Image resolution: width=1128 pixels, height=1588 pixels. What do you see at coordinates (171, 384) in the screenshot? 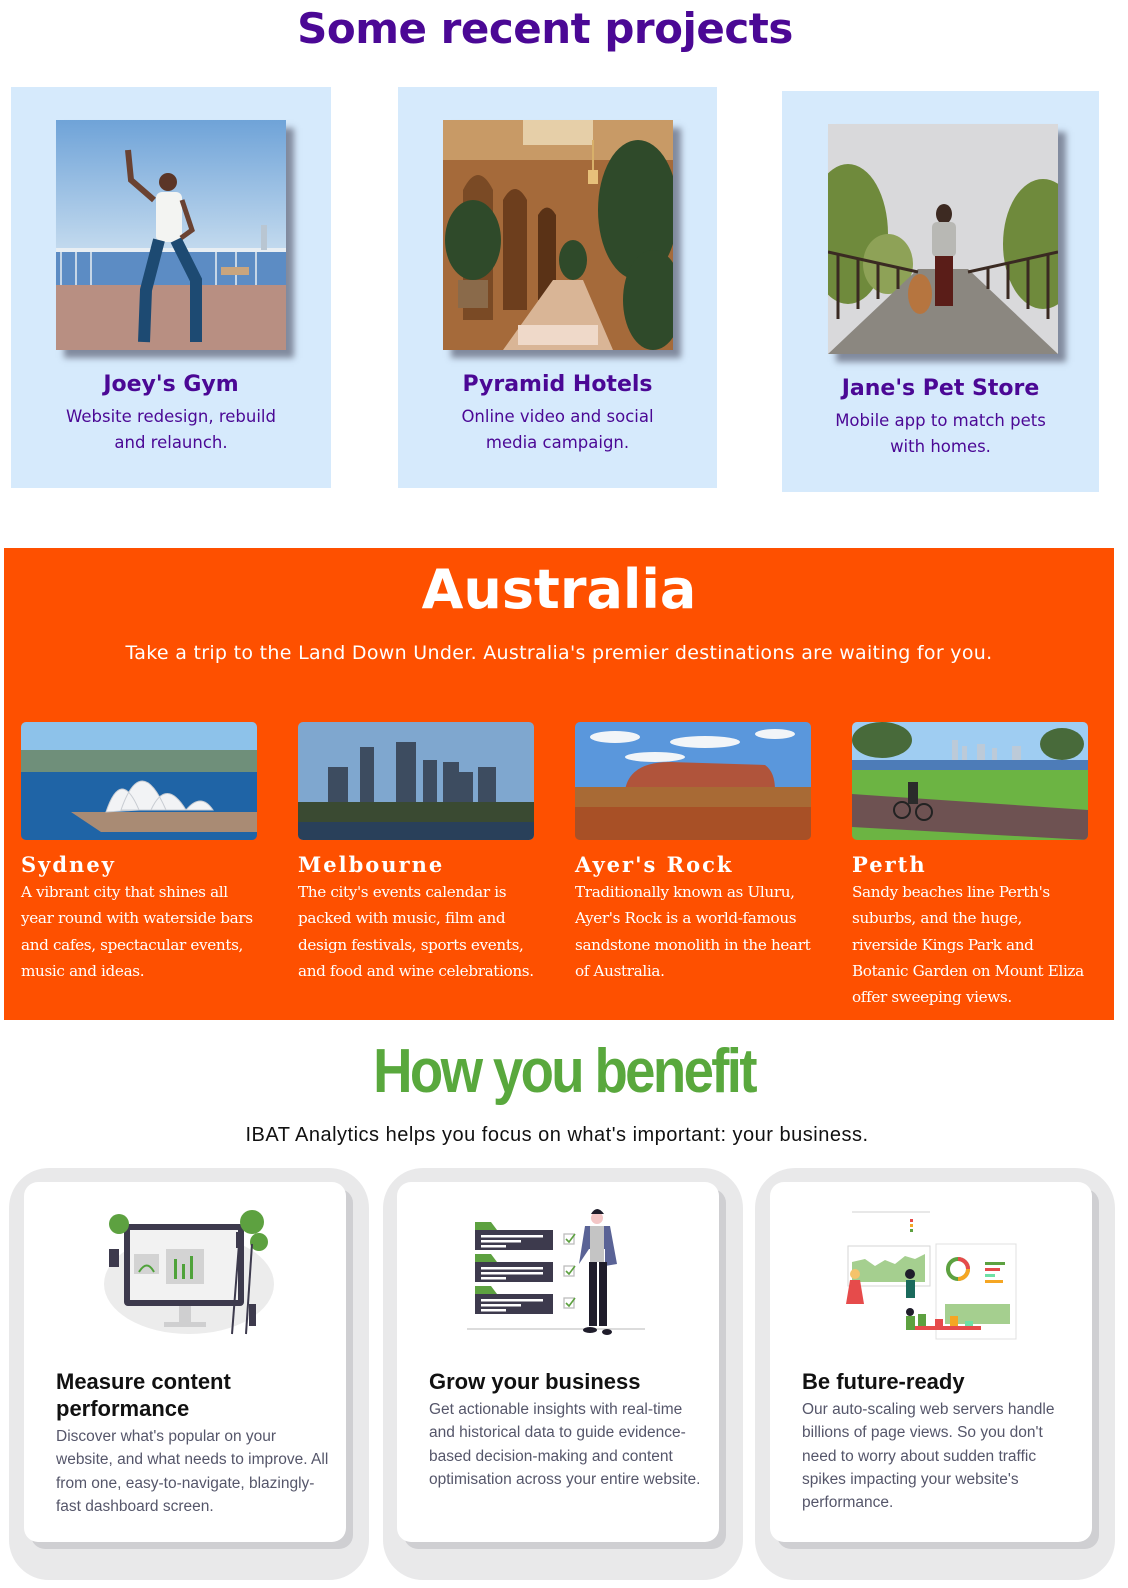
I see `project-name: Joey's Gym` at bounding box center [171, 384].